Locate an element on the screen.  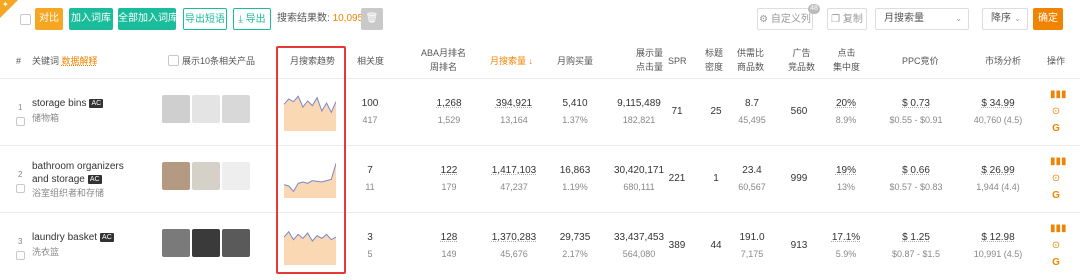
sort-field-select: 月搜索量 ⌄ is located at coordinates (922, 19).